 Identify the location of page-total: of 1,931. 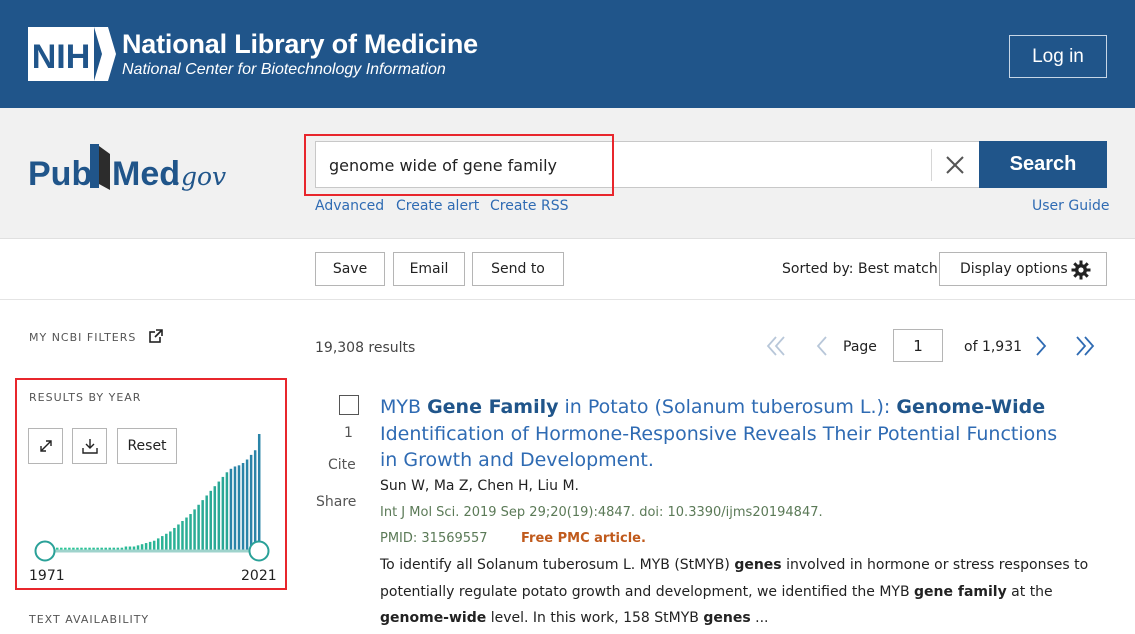
(993, 347).